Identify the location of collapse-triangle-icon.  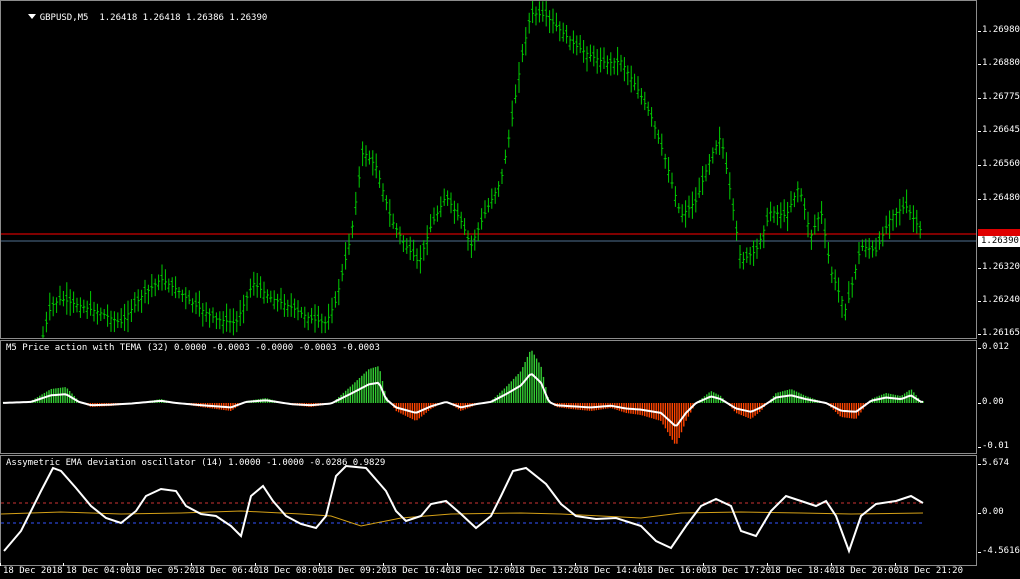
(31, 16).